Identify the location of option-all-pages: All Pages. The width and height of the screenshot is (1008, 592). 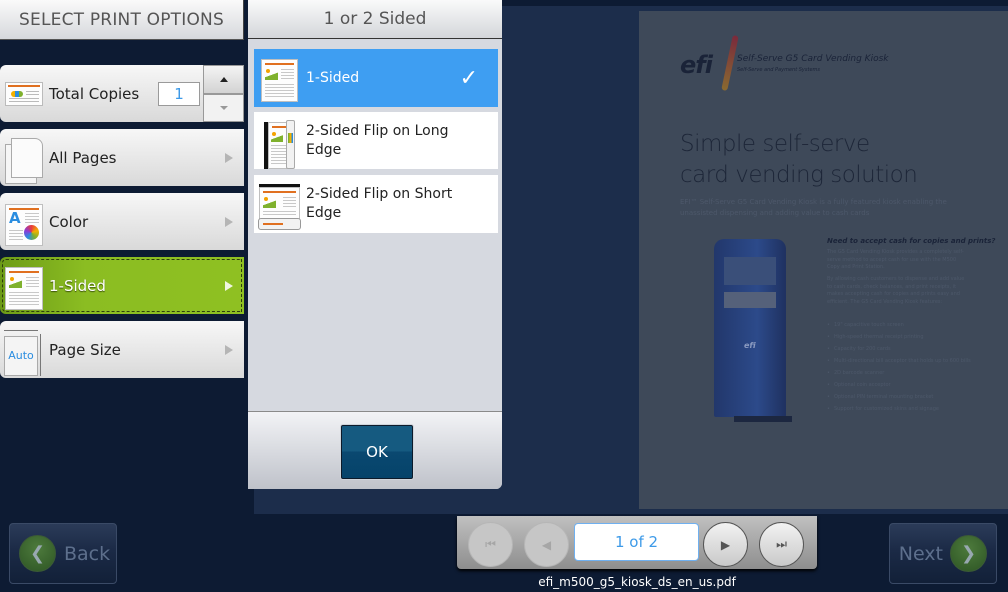
(122, 157).